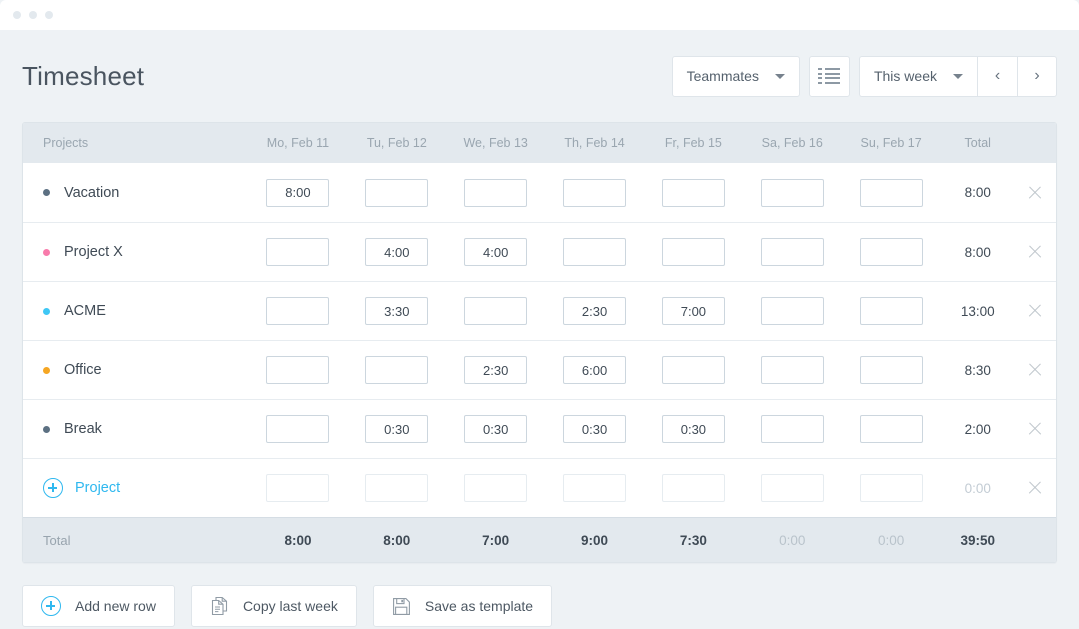 This screenshot has width=1079, height=629. I want to click on time-input-r1-d6, so click(891, 252).